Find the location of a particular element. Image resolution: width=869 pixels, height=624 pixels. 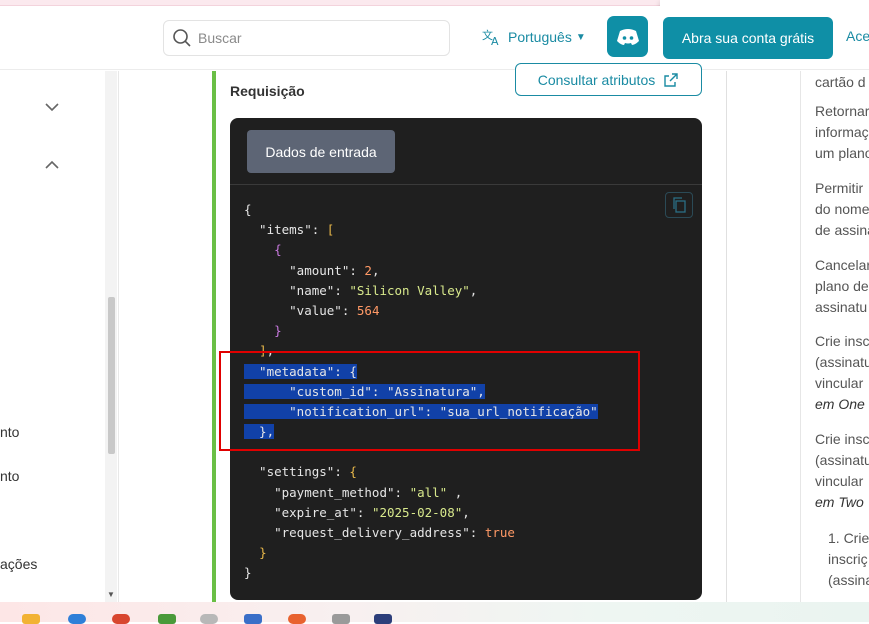

right-nav-item: assinatu is located at coordinates (841, 307).